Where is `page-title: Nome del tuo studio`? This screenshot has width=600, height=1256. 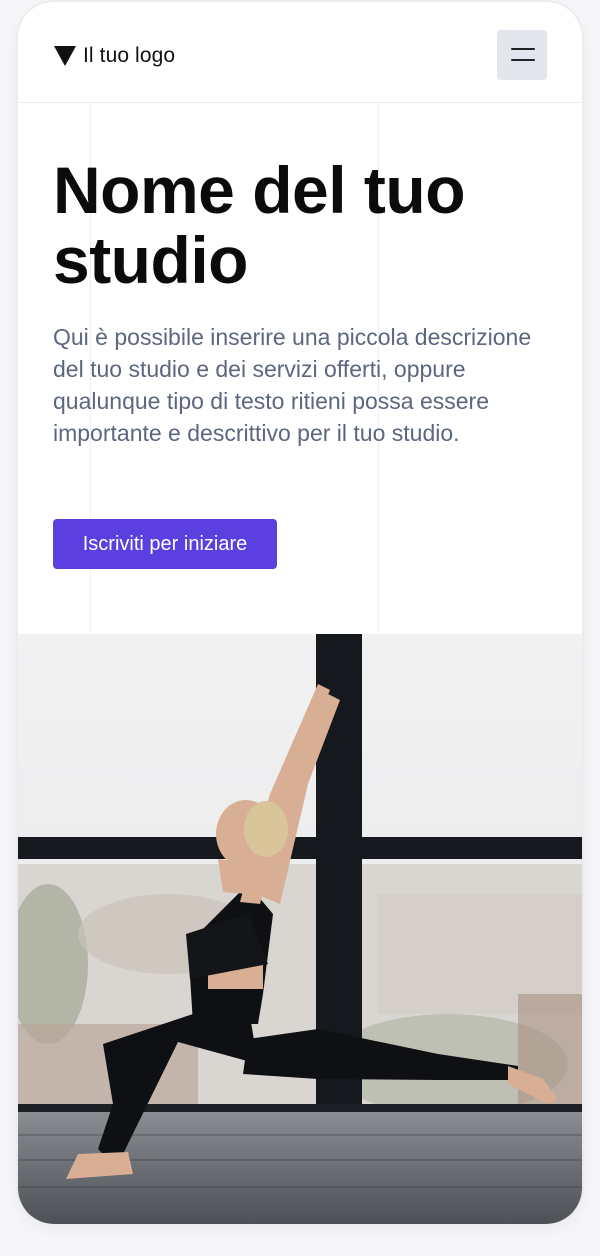 page-title: Nome del tuo studio is located at coordinates (259, 225).